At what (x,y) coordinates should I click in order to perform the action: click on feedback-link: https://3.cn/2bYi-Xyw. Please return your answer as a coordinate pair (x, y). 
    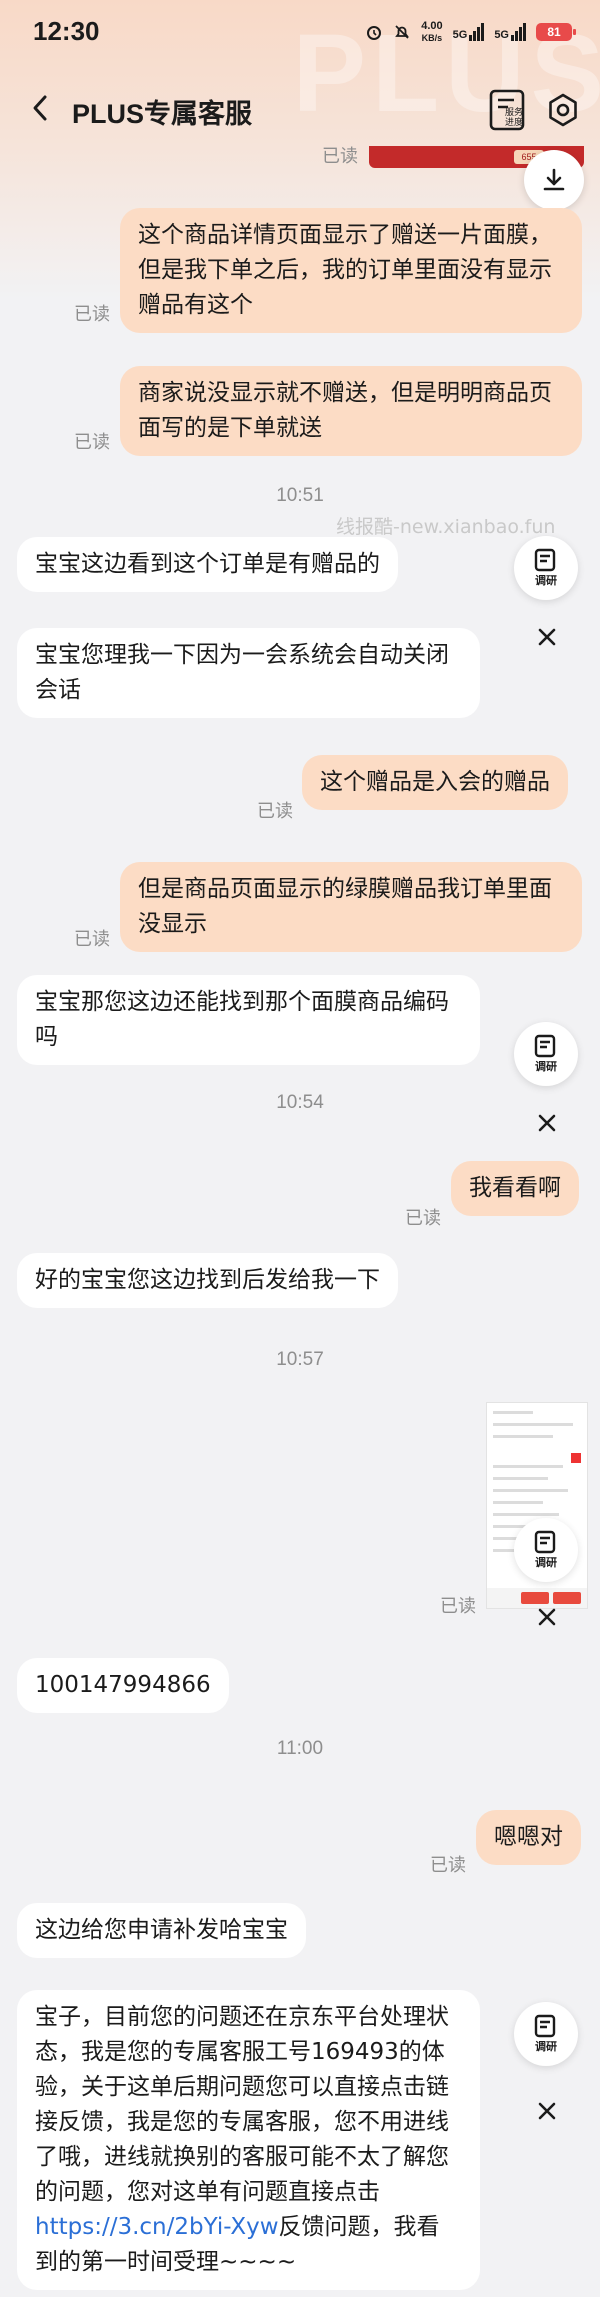
    Looking at the image, I should click on (157, 2227).